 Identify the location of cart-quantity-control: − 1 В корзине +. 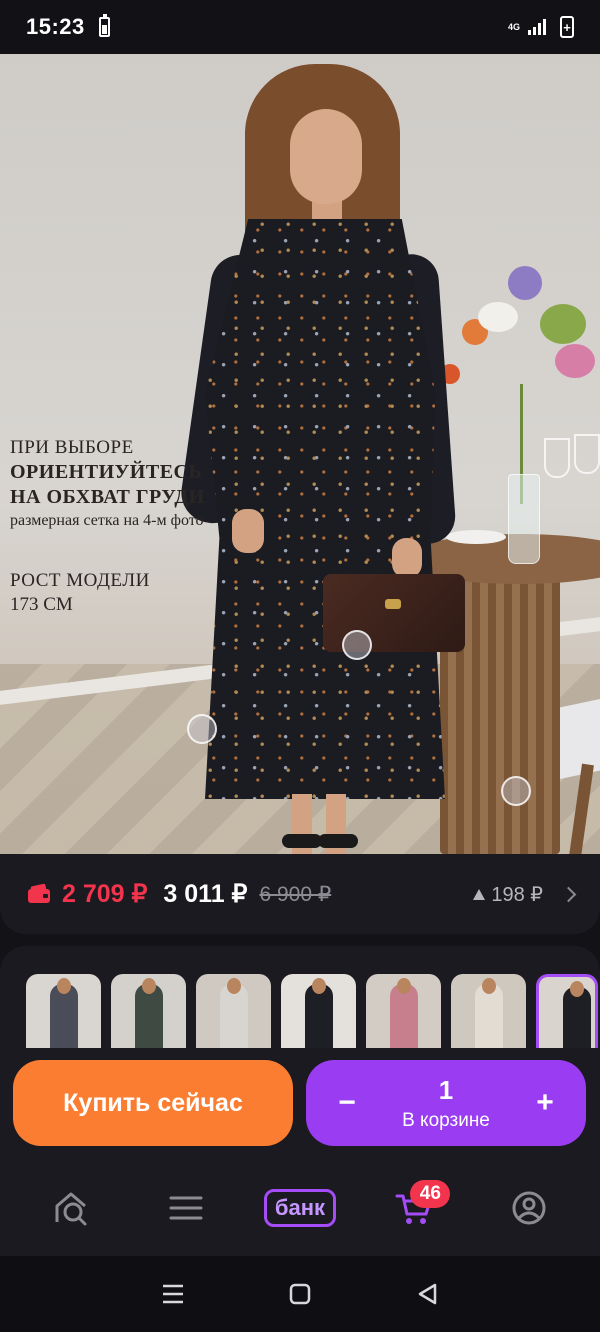
(446, 1103).